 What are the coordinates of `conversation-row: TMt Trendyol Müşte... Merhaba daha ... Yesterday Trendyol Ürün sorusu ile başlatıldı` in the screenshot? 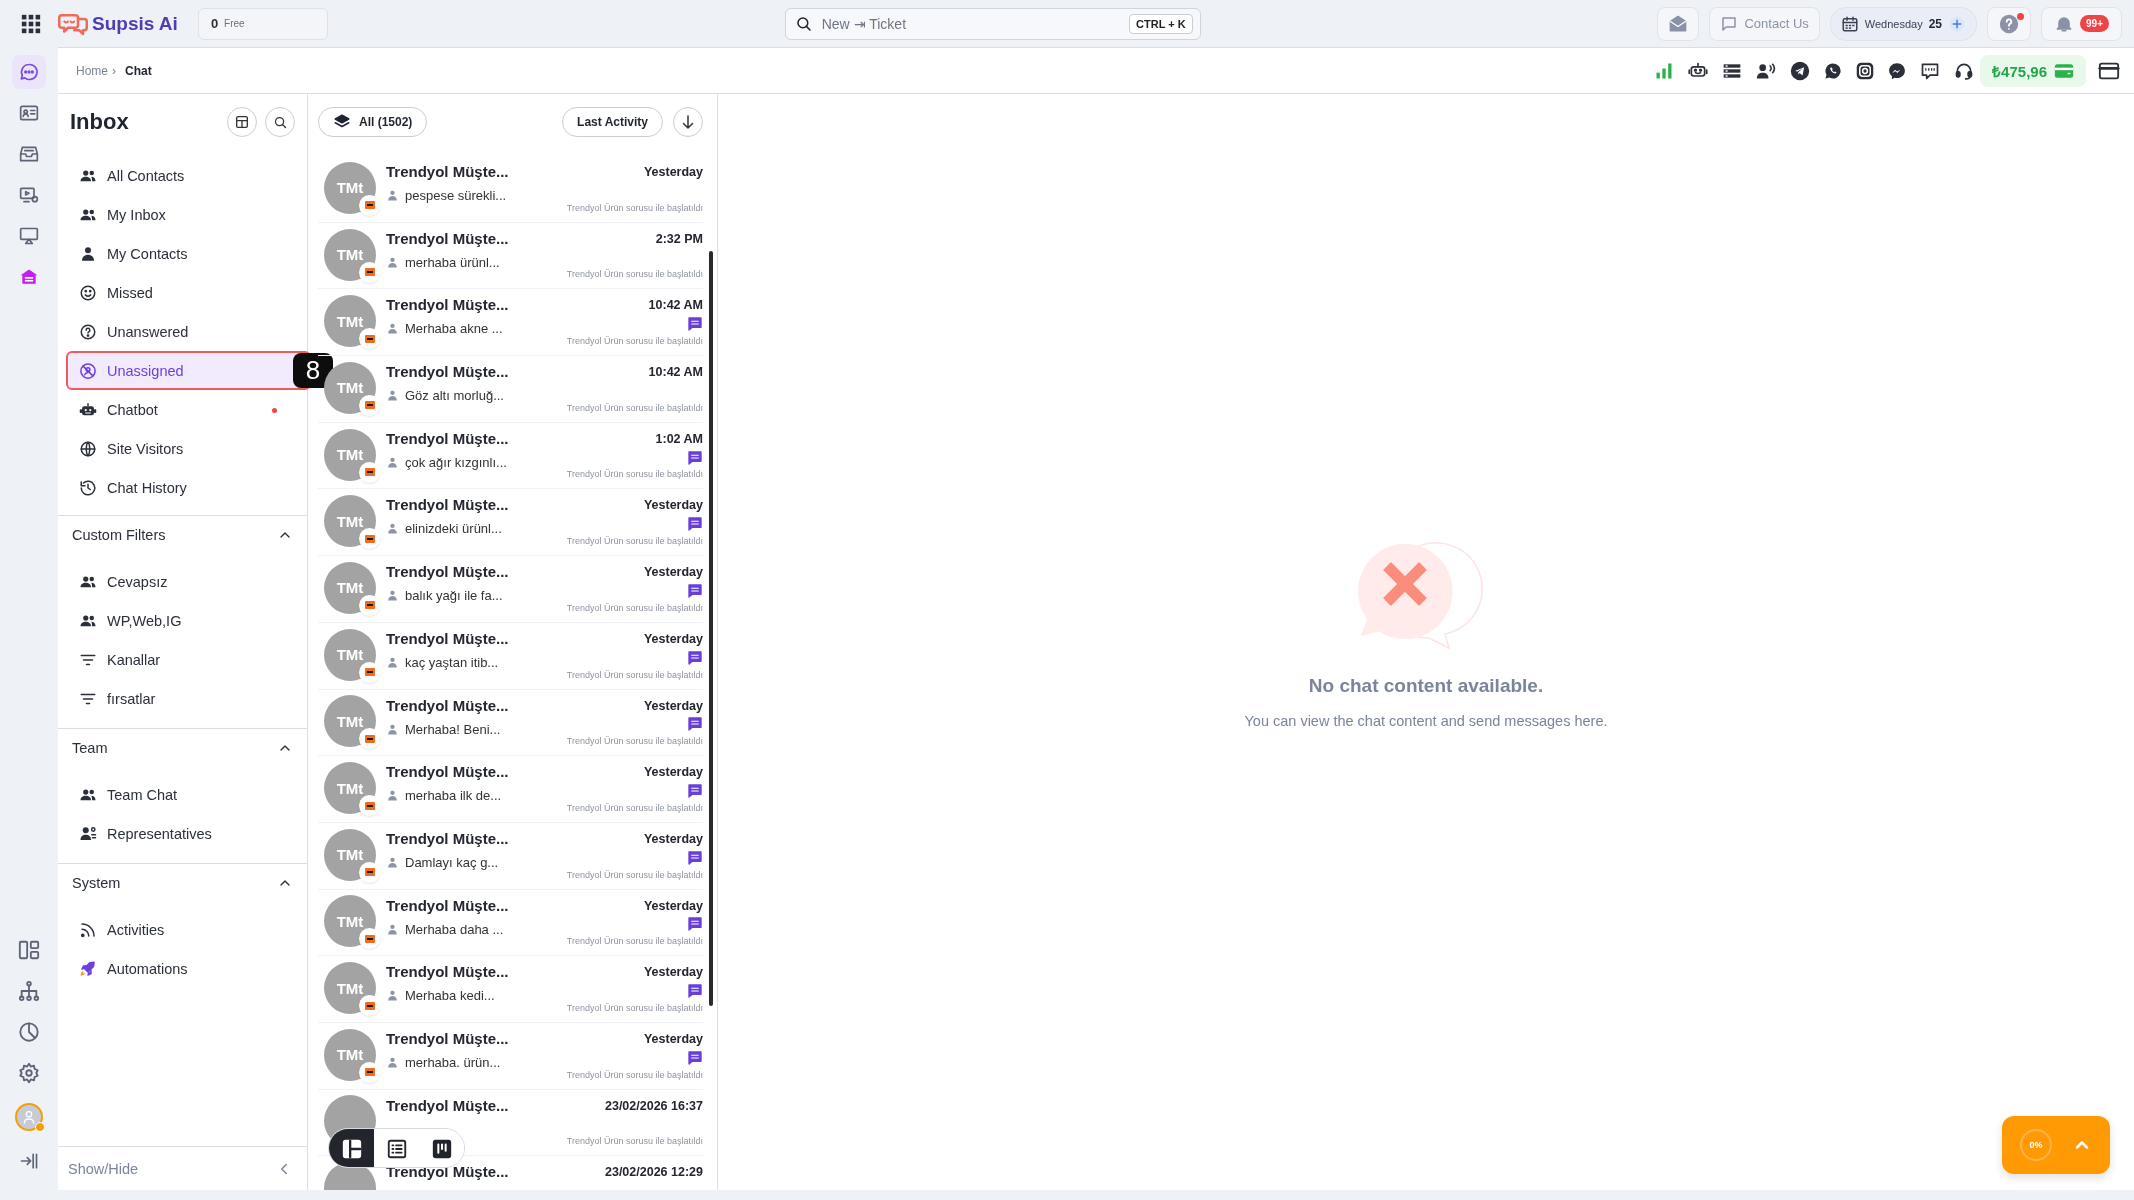 It's located at (510, 923).